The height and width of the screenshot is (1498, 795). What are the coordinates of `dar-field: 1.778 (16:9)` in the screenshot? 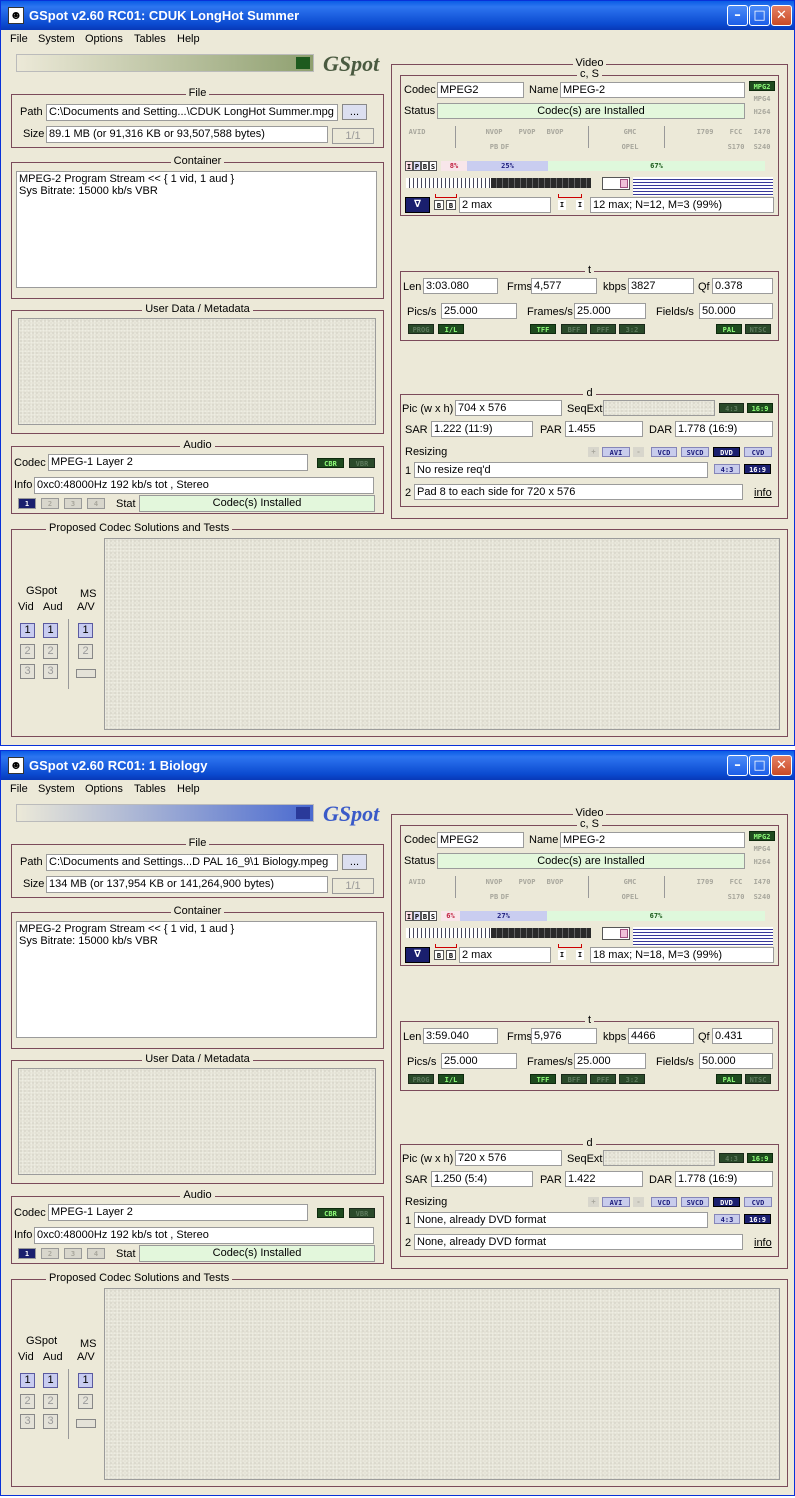 It's located at (724, 1179).